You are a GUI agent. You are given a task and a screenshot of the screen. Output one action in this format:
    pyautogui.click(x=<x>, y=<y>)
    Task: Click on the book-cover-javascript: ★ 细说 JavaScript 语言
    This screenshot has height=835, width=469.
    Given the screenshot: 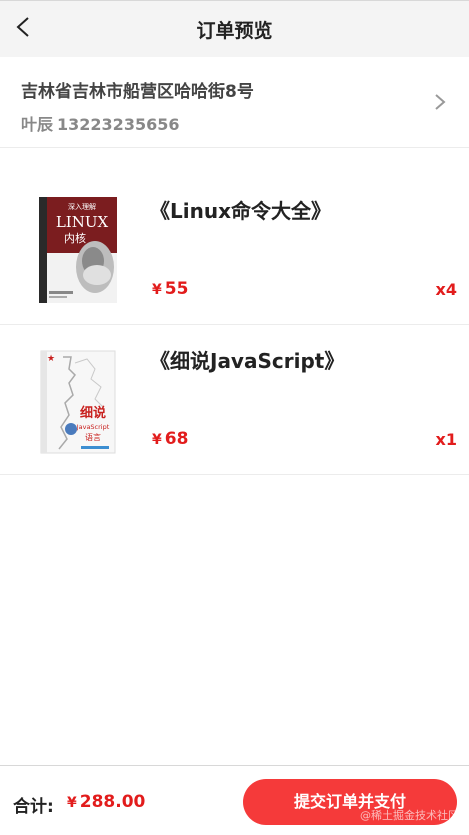 What is the action you would take?
    pyautogui.click(x=78, y=402)
    